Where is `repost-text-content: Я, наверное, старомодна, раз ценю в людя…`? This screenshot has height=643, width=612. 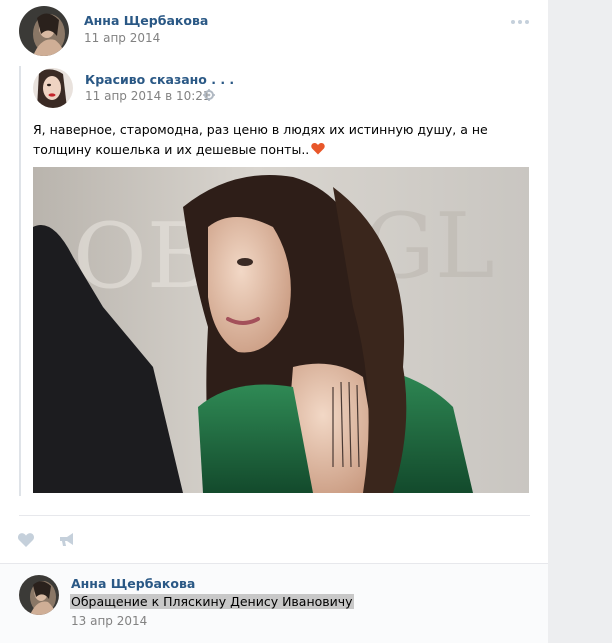
repost-text-content: Я, наверное, старомодна, раз ценю в людя… is located at coordinates (260, 139).